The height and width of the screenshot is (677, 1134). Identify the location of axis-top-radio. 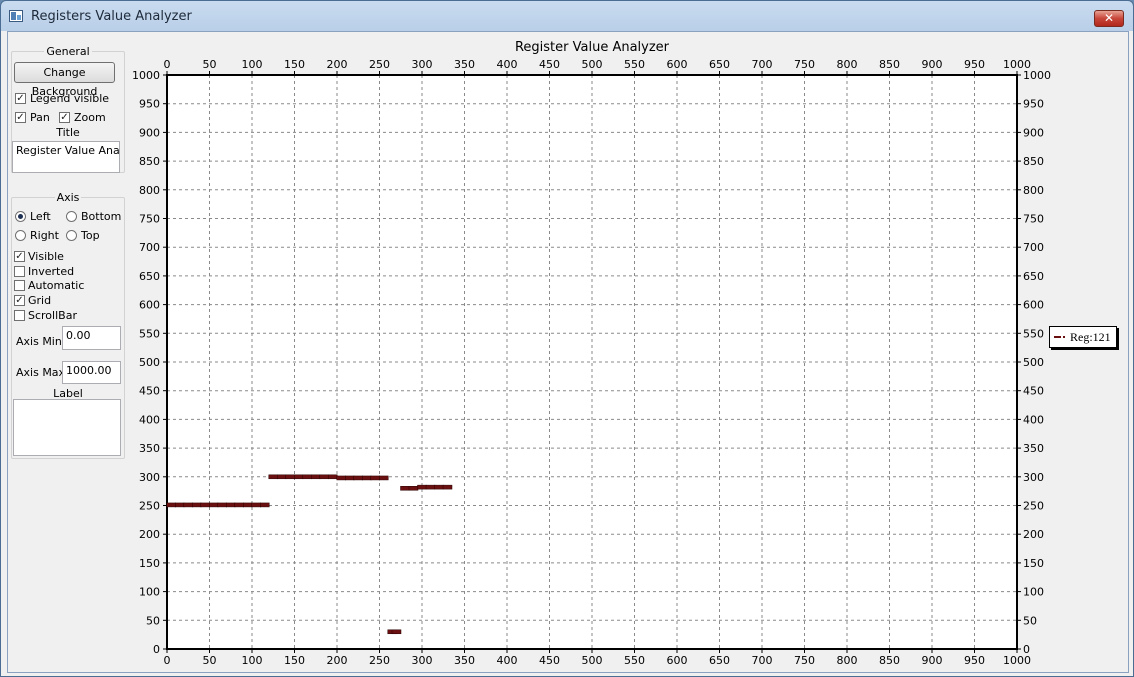
(71, 235).